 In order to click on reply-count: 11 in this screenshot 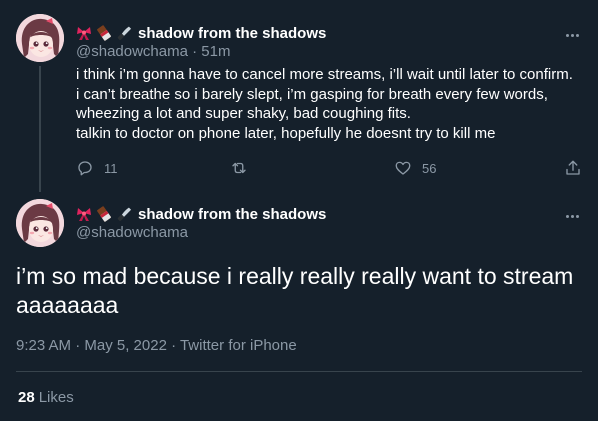, I will do `click(111, 168)`.